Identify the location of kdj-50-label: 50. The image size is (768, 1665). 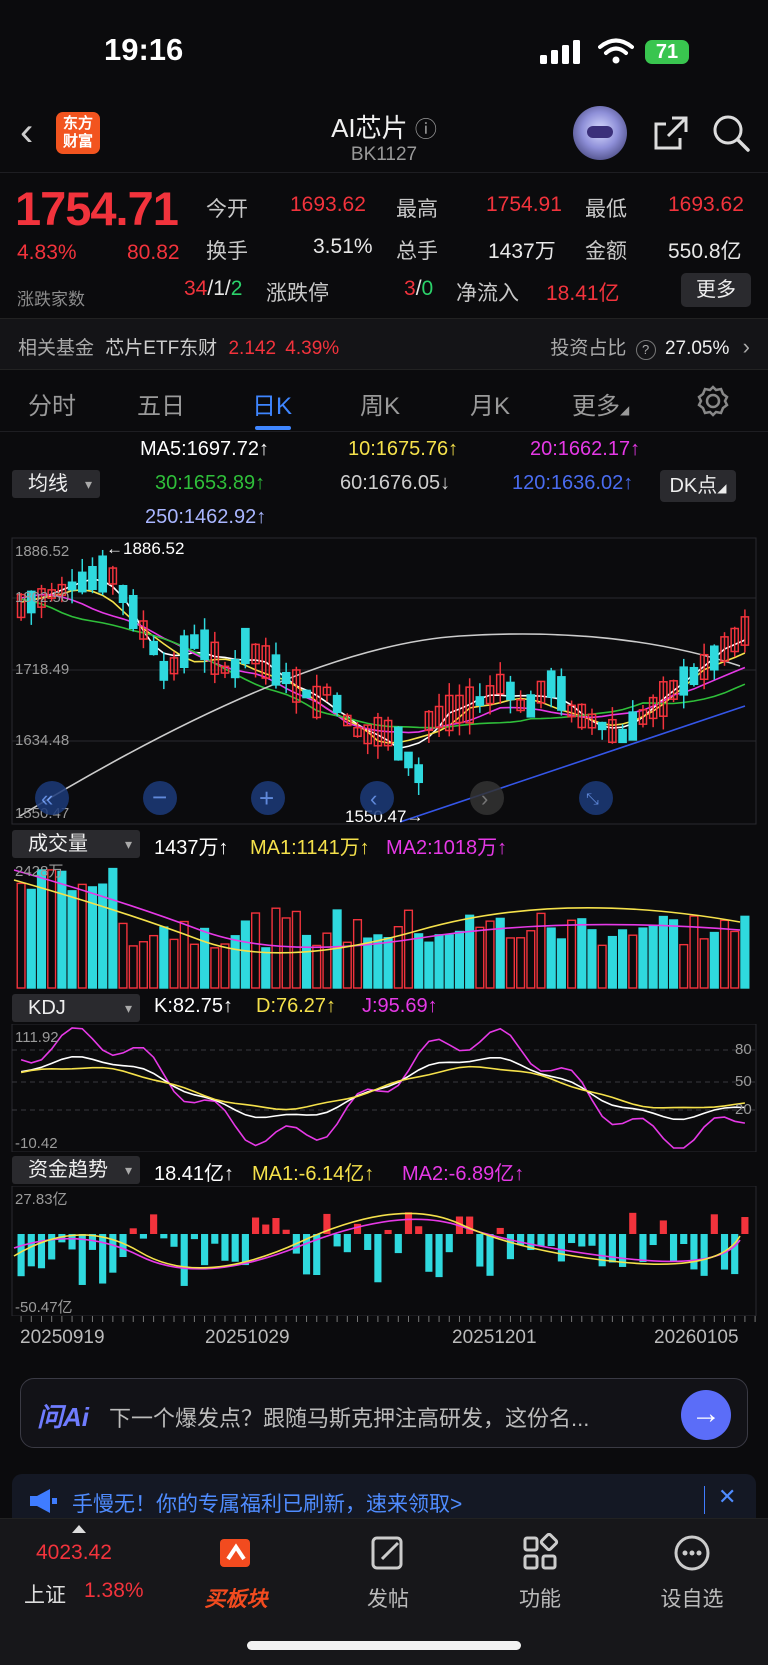
(743, 1081).